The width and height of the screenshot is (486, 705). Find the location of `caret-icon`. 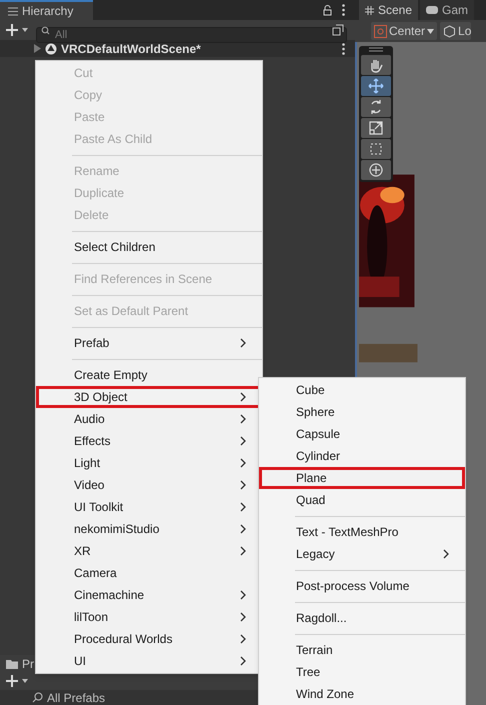

caret-icon is located at coordinates (430, 31).